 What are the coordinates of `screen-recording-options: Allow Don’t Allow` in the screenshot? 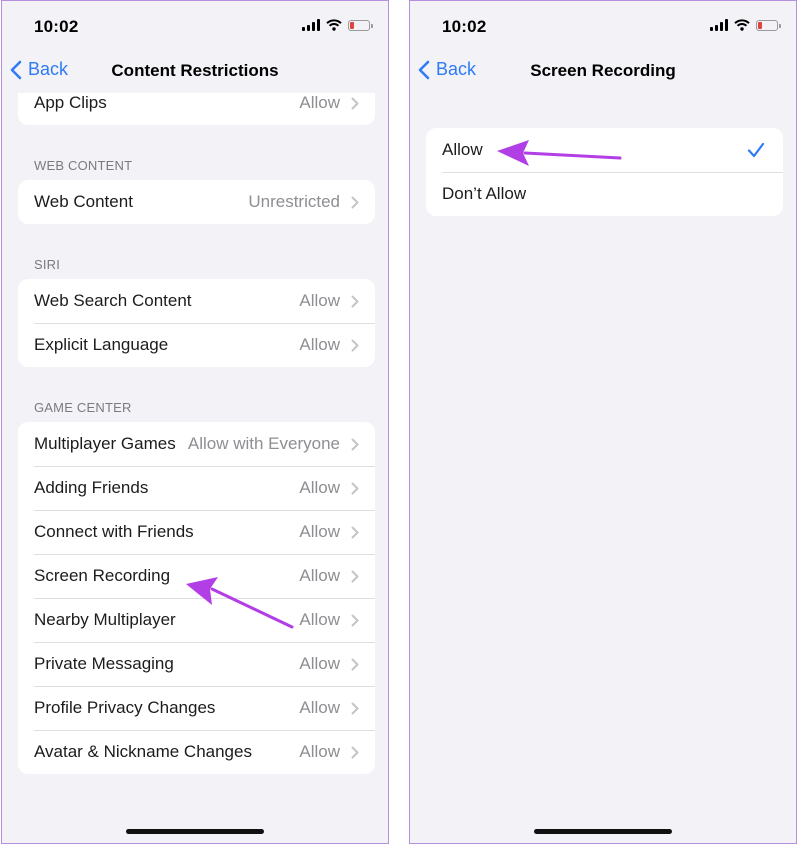 It's located at (604, 172).